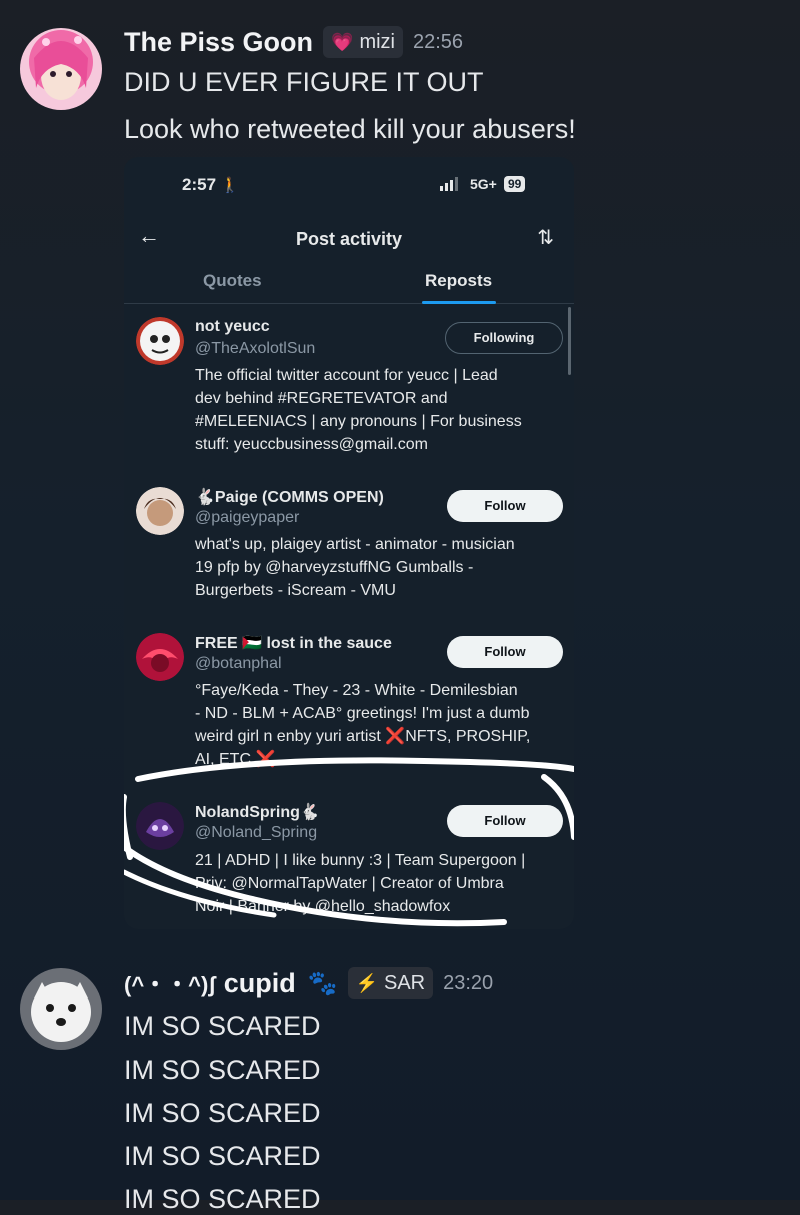  What do you see at coordinates (459, 302) in the screenshot?
I see `active-tab-indicator` at bounding box center [459, 302].